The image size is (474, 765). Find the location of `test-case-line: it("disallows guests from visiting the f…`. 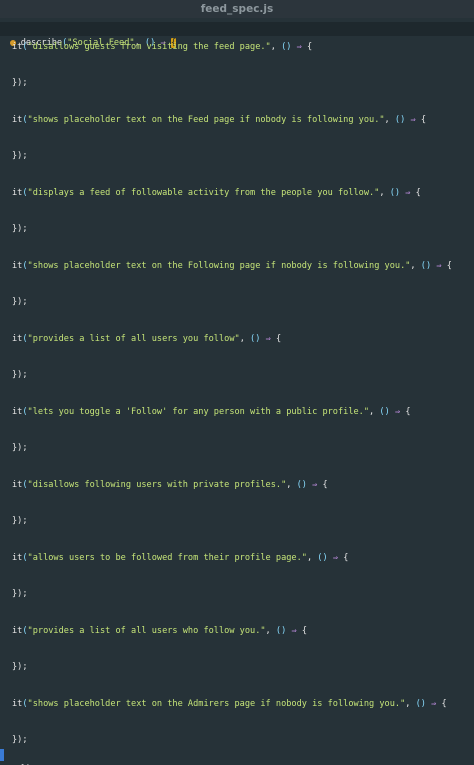

test-case-line: it("disallows guests from visiting the f… is located at coordinates (237, 47).